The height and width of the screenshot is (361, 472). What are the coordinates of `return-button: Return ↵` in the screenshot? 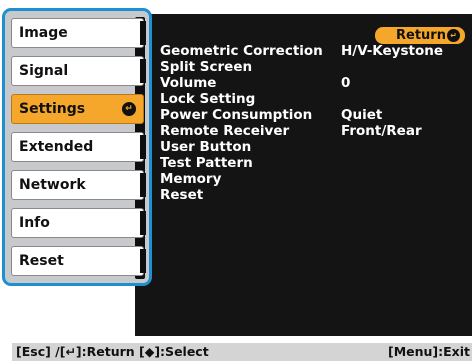 It's located at (420, 35).